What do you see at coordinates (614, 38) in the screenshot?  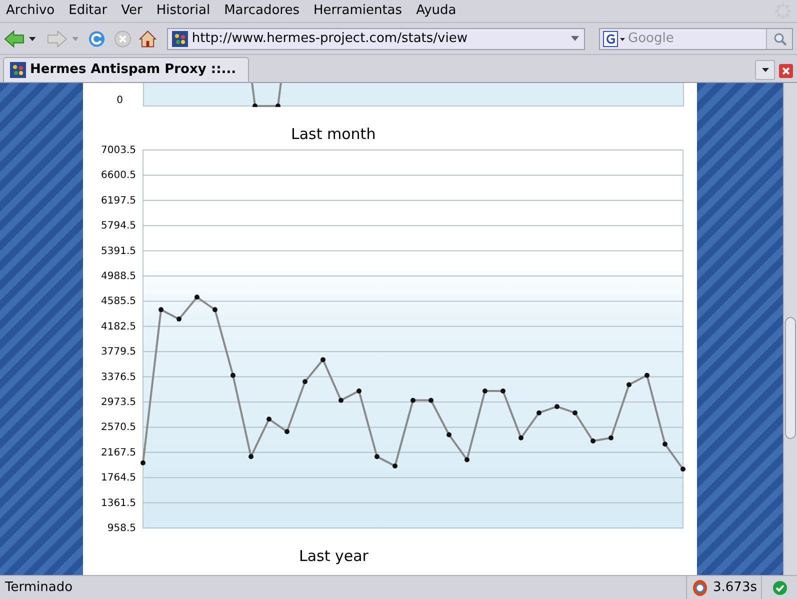 I see `search-engine-icon` at bounding box center [614, 38].